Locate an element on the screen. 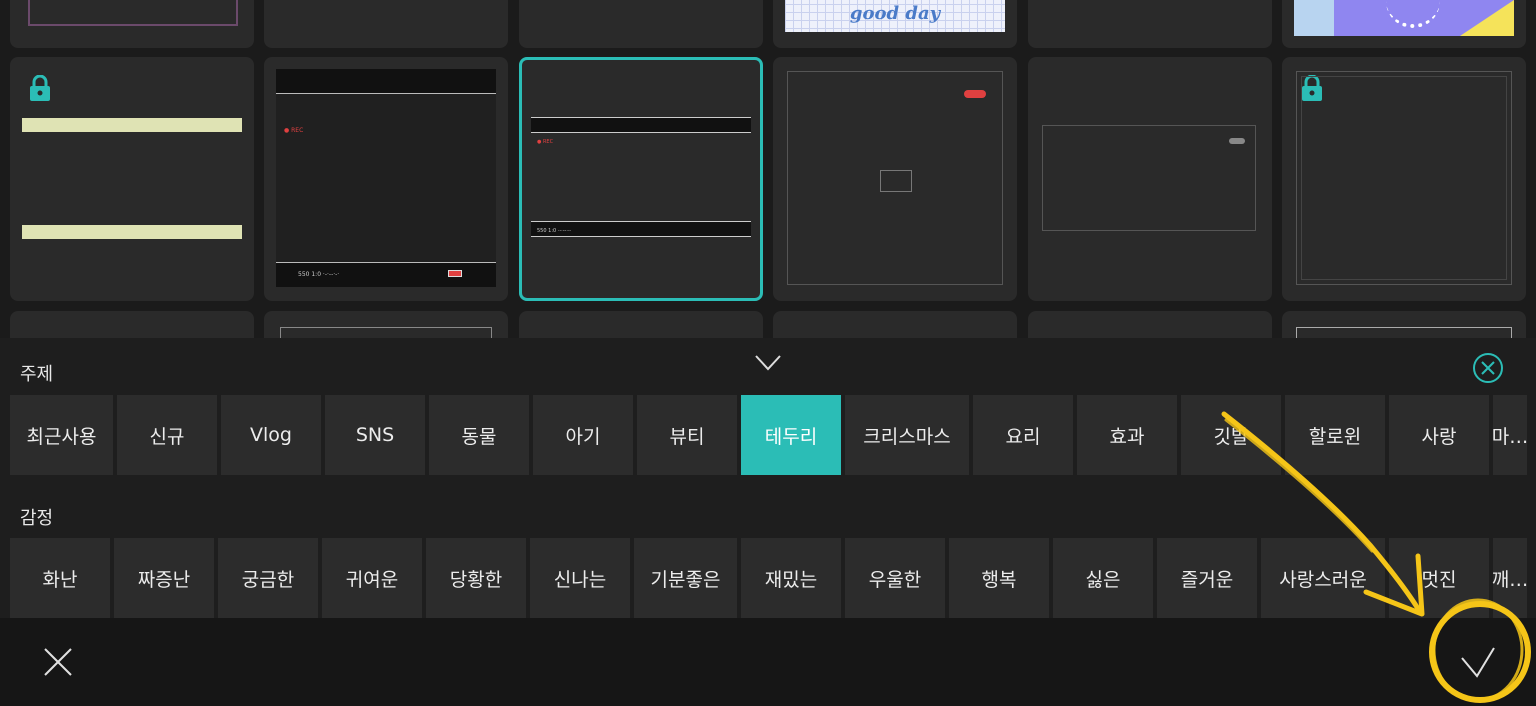 The image size is (1536, 706). template-tile-selected: ● REC 550 1:0 ·-·--·-· is located at coordinates (641, 179).